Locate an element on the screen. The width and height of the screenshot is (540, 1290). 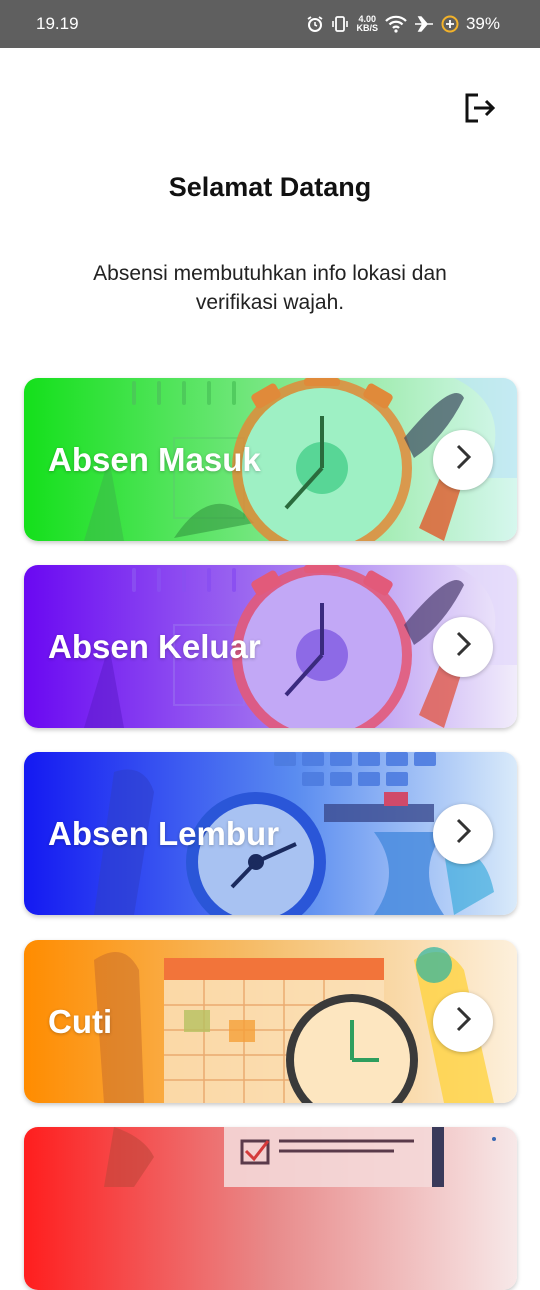
cuti-label: Cuti is located at coordinates (80, 1021).